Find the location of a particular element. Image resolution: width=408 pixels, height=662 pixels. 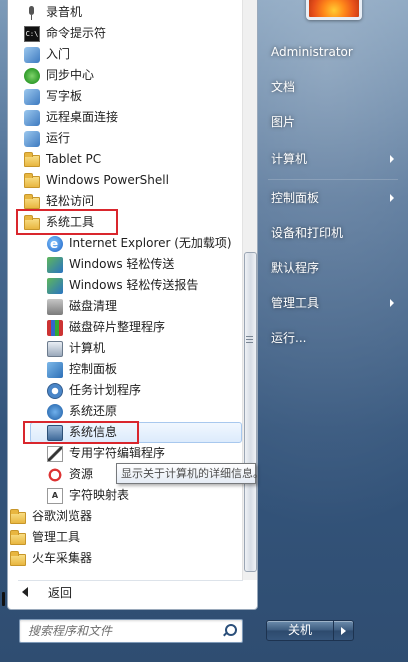

program-label: Windows PowerShell is located at coordinates (107, 180).